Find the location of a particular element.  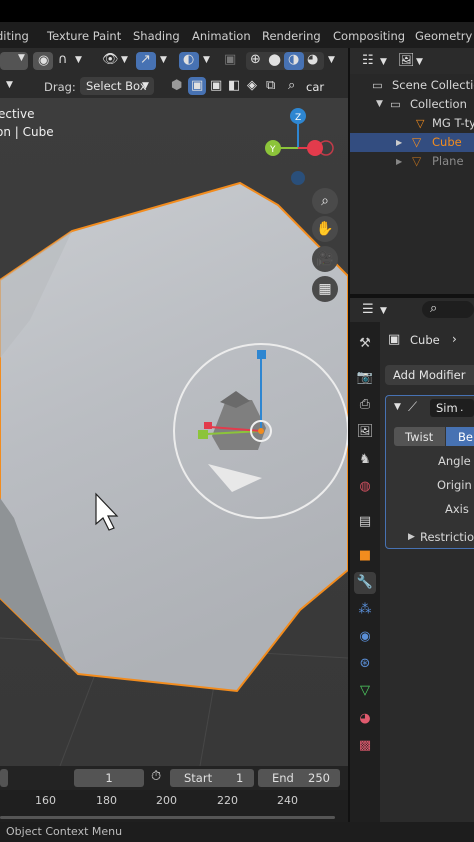

scene-icon: ♞ is located at coordinates (365, 459).